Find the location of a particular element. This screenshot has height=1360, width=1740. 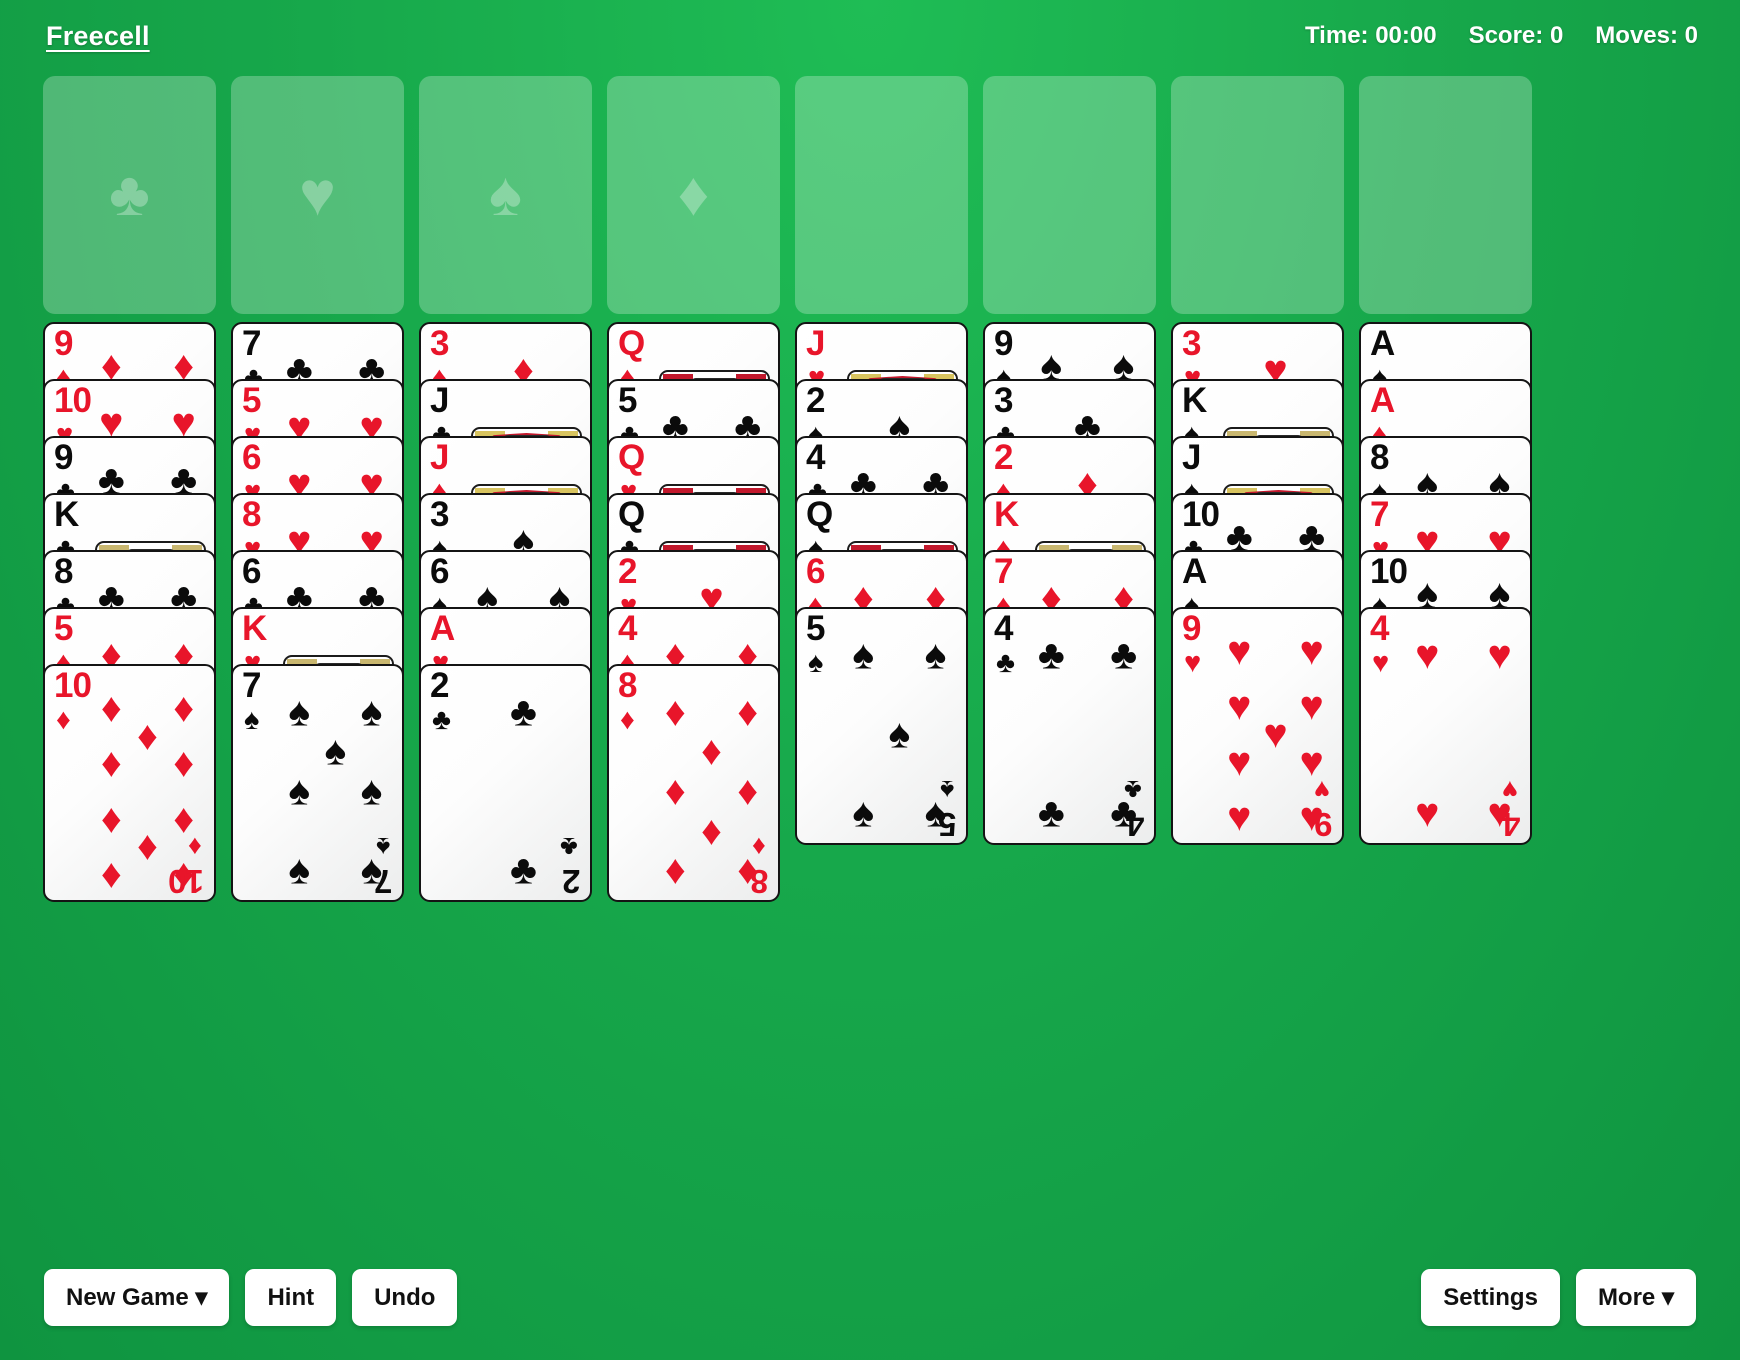

pip-layout: ♠ ♠ ♠ ♠ ♠ is located at coordinates (899, 732).